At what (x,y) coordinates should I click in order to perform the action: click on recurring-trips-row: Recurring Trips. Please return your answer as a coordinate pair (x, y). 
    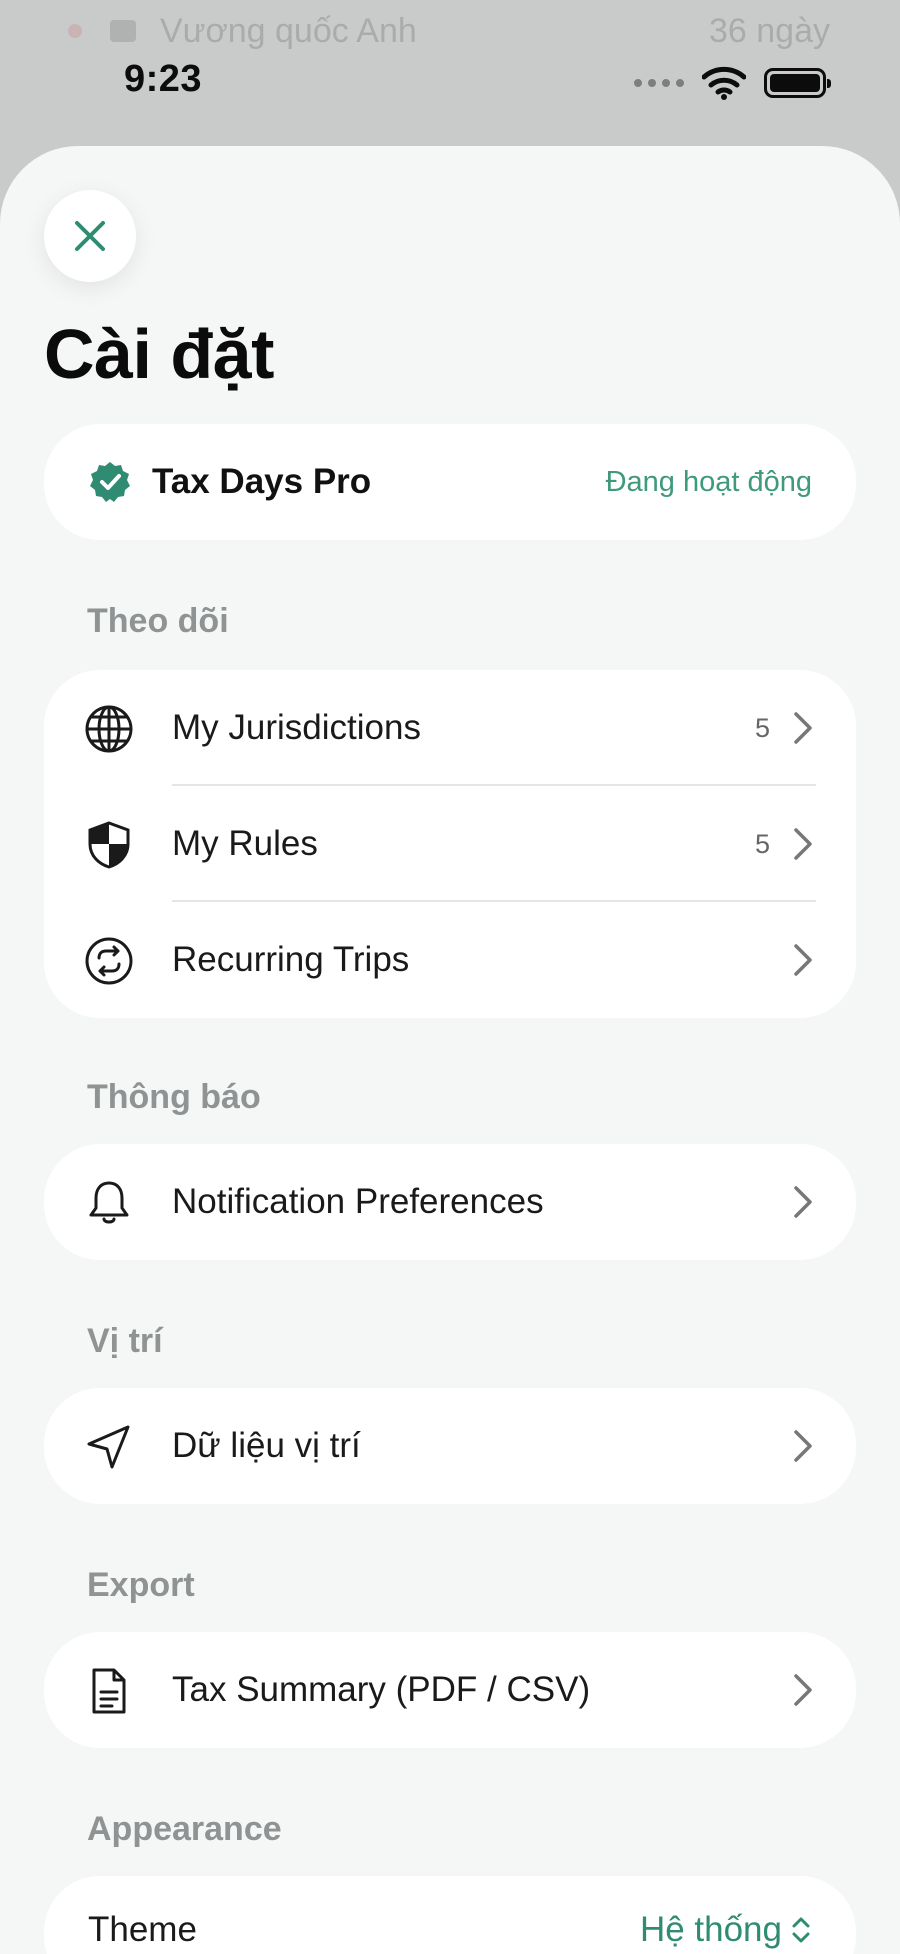
    Looking at the image, I should click on (450, 960).